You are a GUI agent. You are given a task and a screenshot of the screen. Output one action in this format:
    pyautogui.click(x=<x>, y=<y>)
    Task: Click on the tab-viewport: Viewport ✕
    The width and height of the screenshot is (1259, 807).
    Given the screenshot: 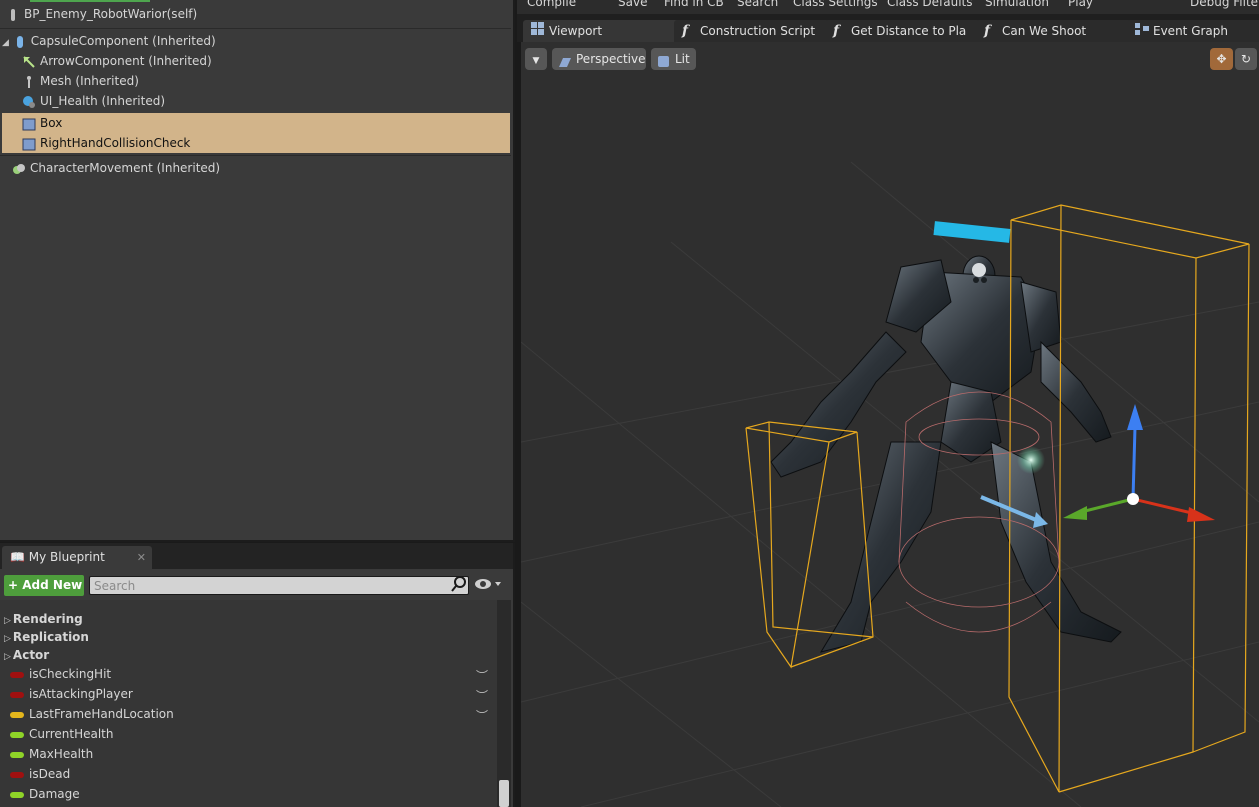 What is the action you would take?
    pyautogui.click(x=610, y=31)
    